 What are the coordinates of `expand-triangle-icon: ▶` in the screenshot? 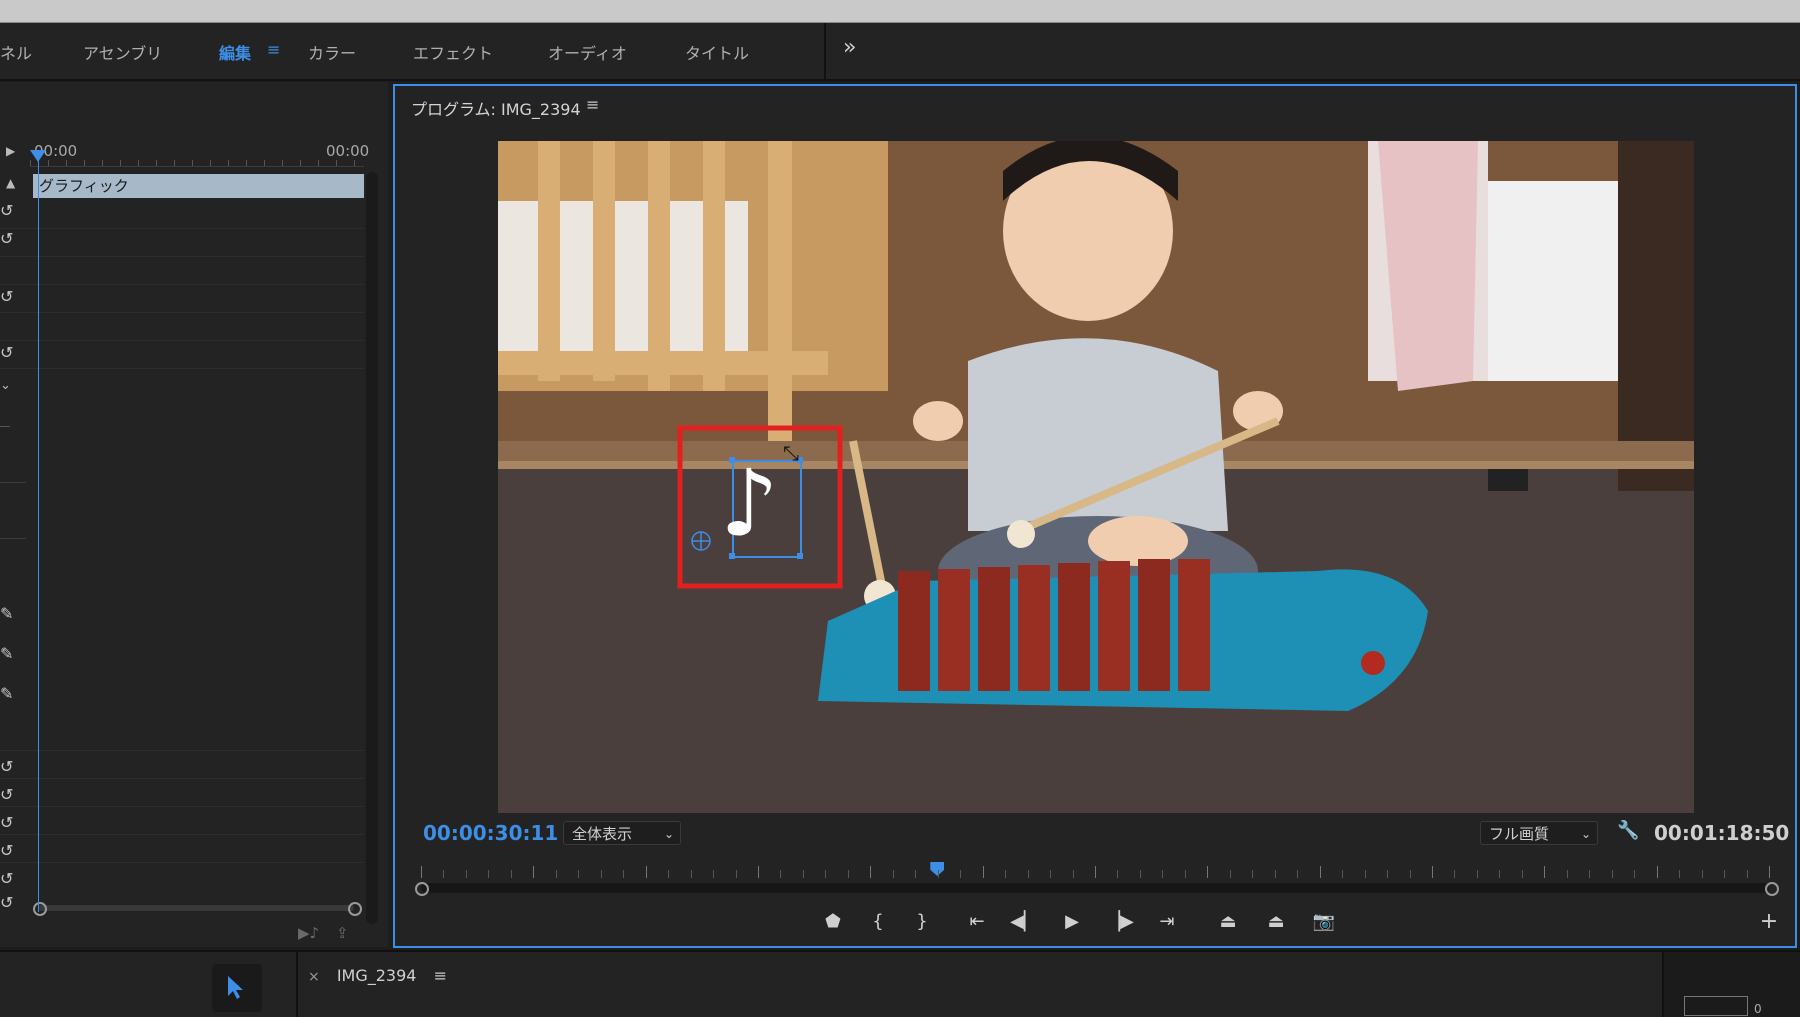 It's located at (10, 151).